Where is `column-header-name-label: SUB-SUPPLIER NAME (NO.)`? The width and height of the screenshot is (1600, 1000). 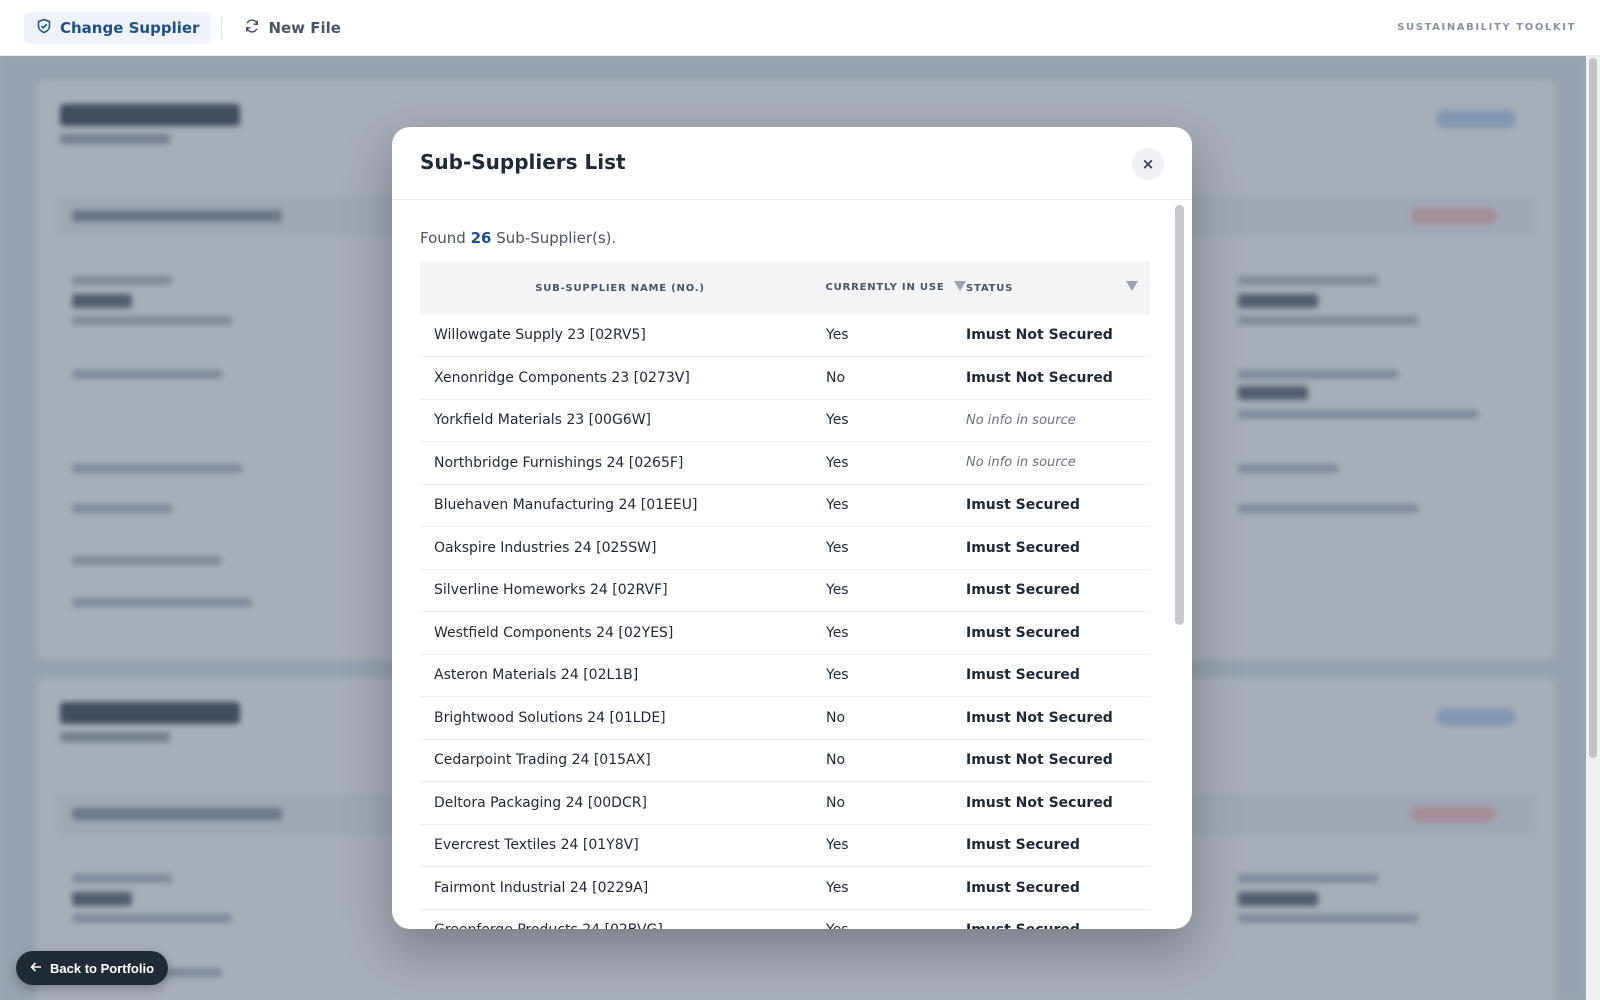 column-header-name-label: SUB-SUPPLIER NAME (NO.) is located at coordinates (620, 288).